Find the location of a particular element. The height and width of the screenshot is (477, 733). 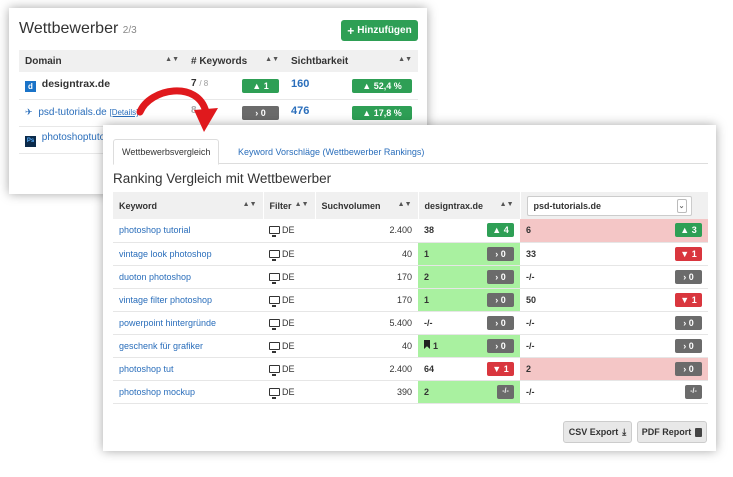

rank-change-badge: -/- is located at coordinates (693, 391).